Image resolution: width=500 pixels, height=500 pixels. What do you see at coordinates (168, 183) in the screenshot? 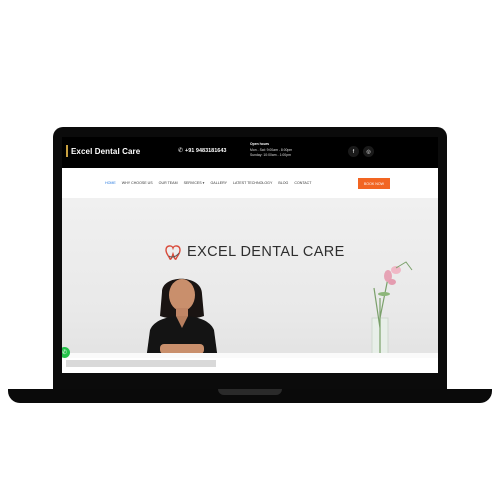
I see `nav-our-team: OUR TEAM` at bounding box center [168, 183].